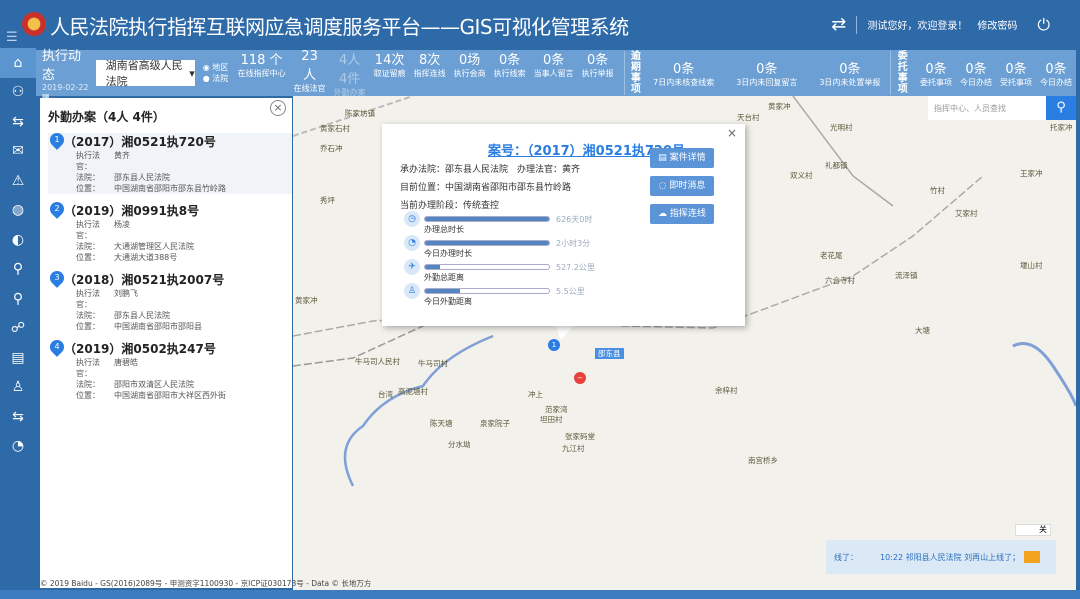 The width and height of the screenshot is (1080, 599). Describe the element at coordinates (1055, 82) in the screenshot. I see `stat-label: 今日办结` at that location.